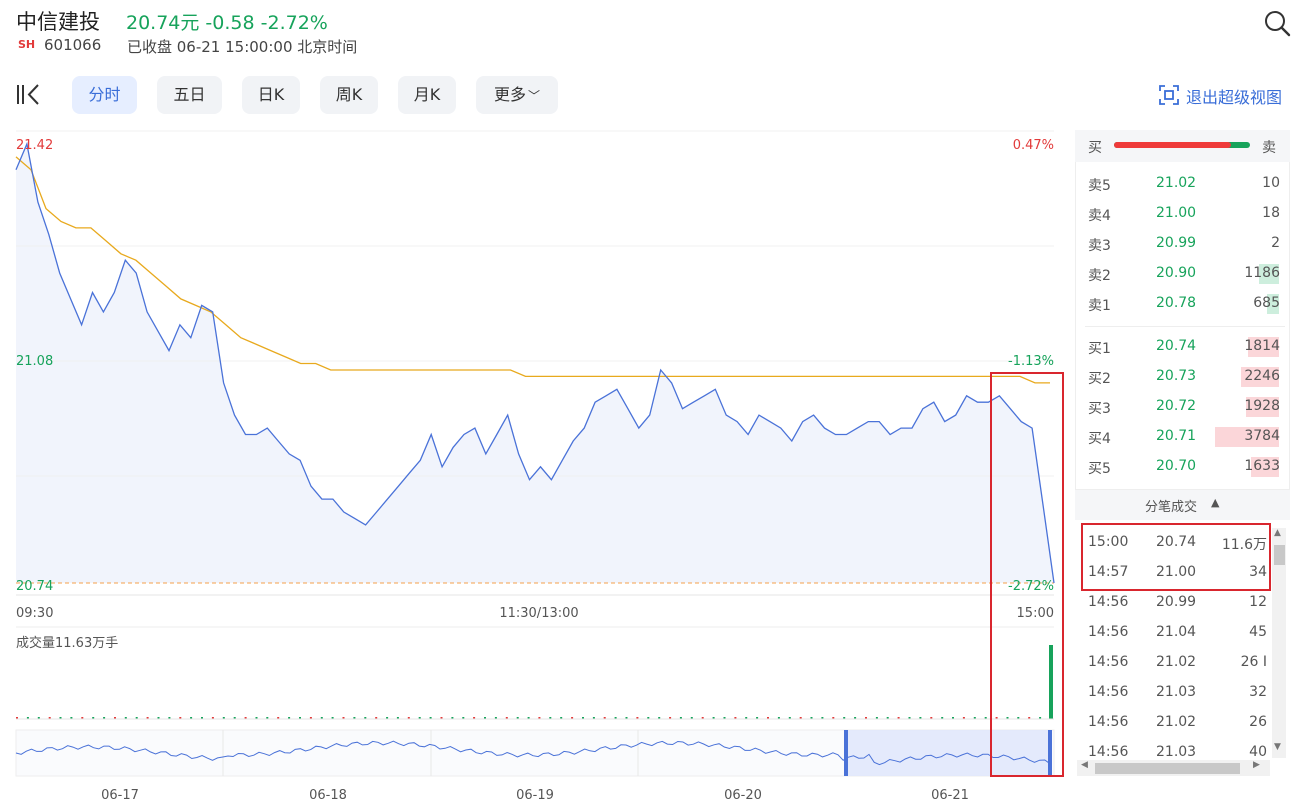 The height and width of the screenshot is (802, 1302). What do you see at coordinates (1215, 502) in the screenshot?
I see `caret-up-icon: ▲` at bounding box center [1215, 502].